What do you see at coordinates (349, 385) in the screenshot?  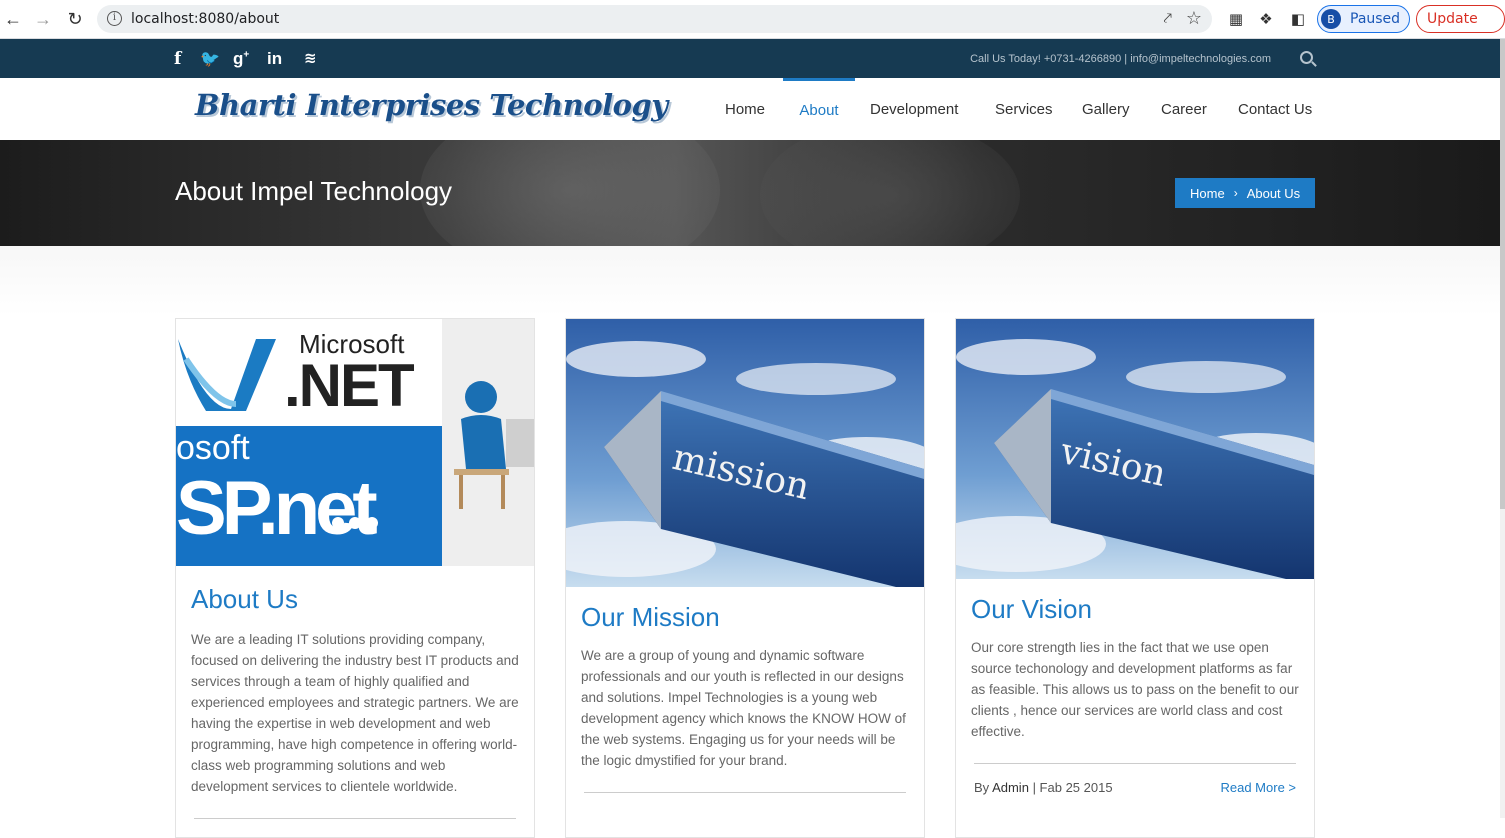 I see `slide-text-net: .NET` at bounding box center [349, 385].